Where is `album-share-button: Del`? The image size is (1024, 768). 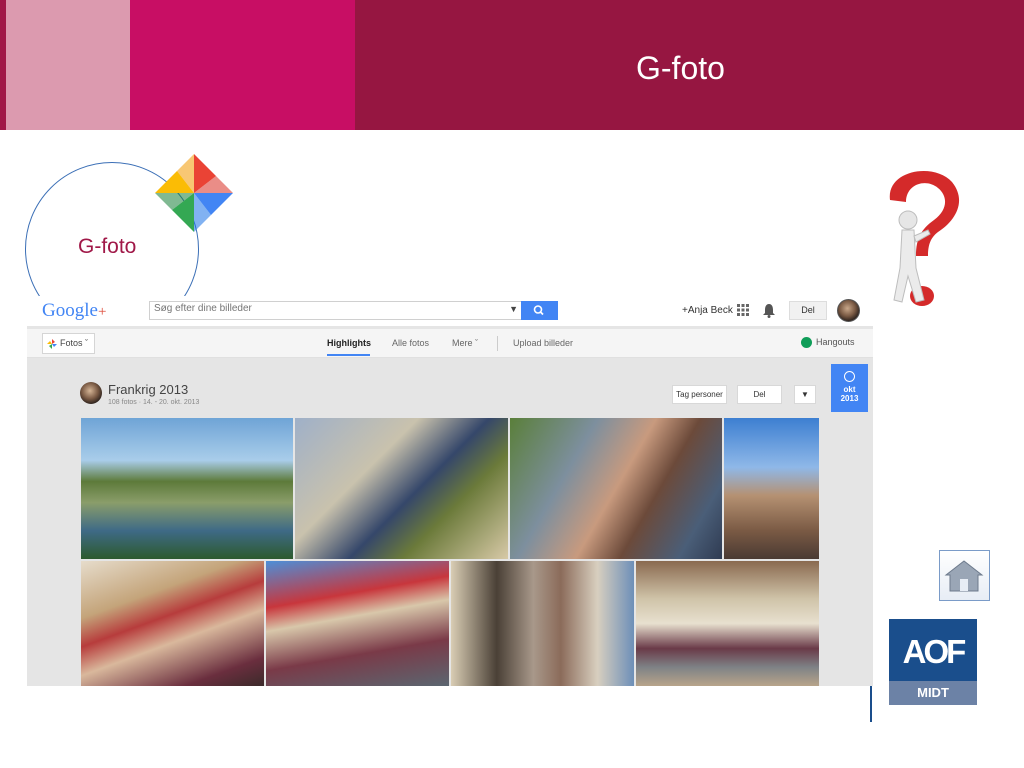 album-share-button: Del is located at coordinates (759, 394).